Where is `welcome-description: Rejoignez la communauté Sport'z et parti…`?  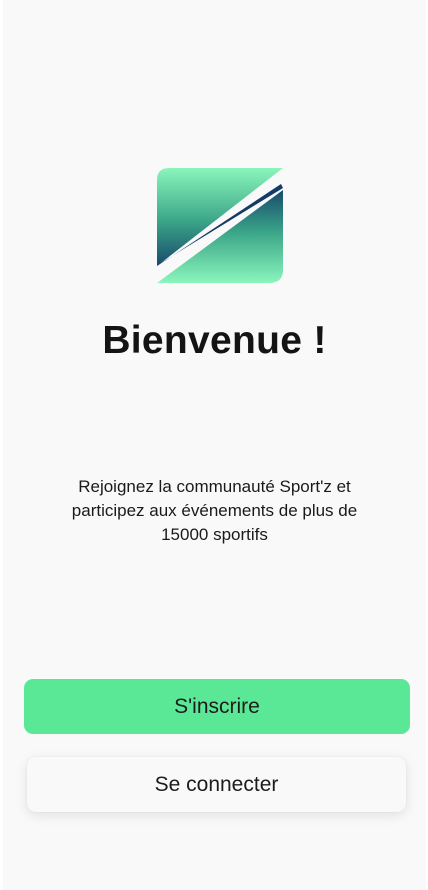 welcome-description: Rejoignez la communauté Sport'z et parti… is located at coordinates (214, 510).